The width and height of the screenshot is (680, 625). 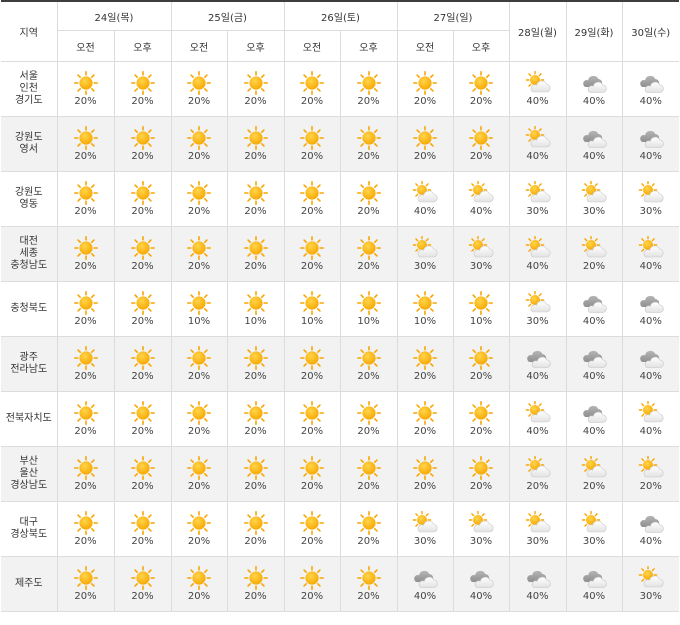 What do you see at coordinates (28, 100) in the screenshot?
I see `region-name-line: 경기도` at bounding box center [28, 100].